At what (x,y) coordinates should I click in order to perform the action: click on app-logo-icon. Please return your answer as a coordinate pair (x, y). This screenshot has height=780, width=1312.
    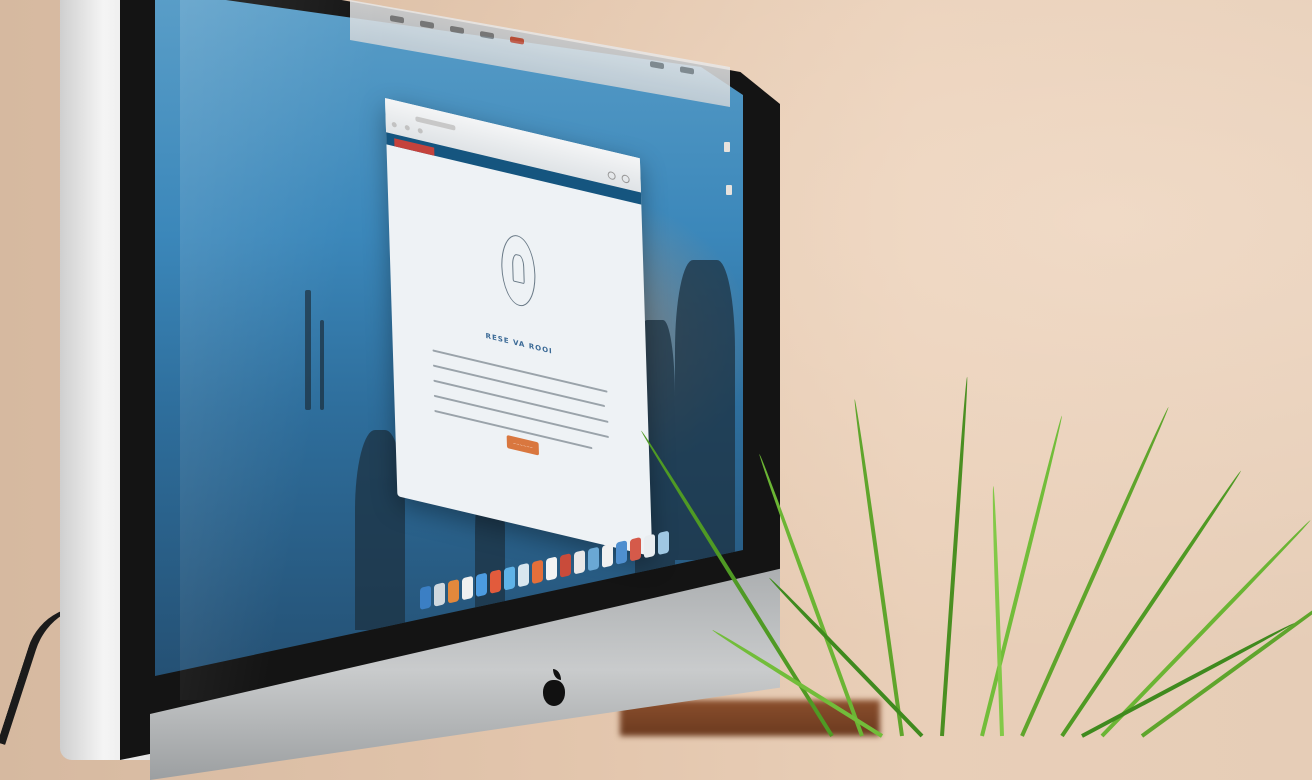
    Looking at the image, I should click on (518, 270).